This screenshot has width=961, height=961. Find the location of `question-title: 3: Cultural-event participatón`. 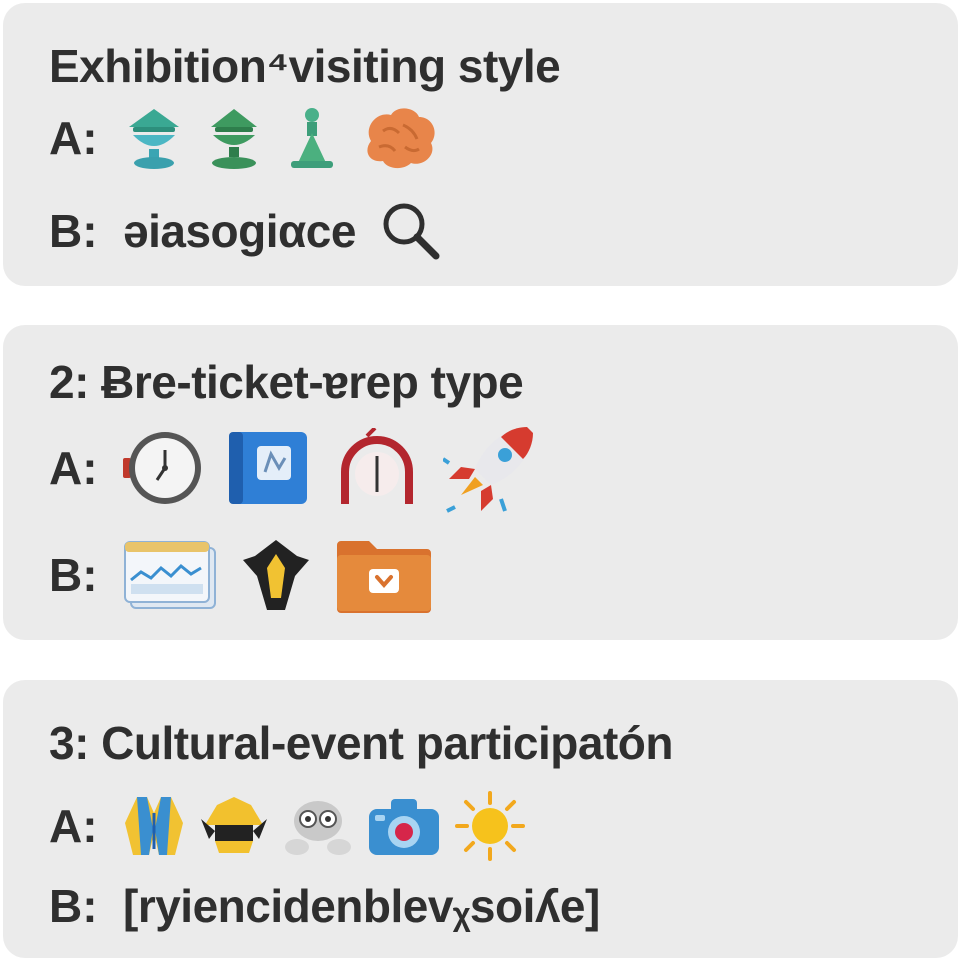

question-title: 3: Cultural-event participatón is located at coordinates (361, 743).